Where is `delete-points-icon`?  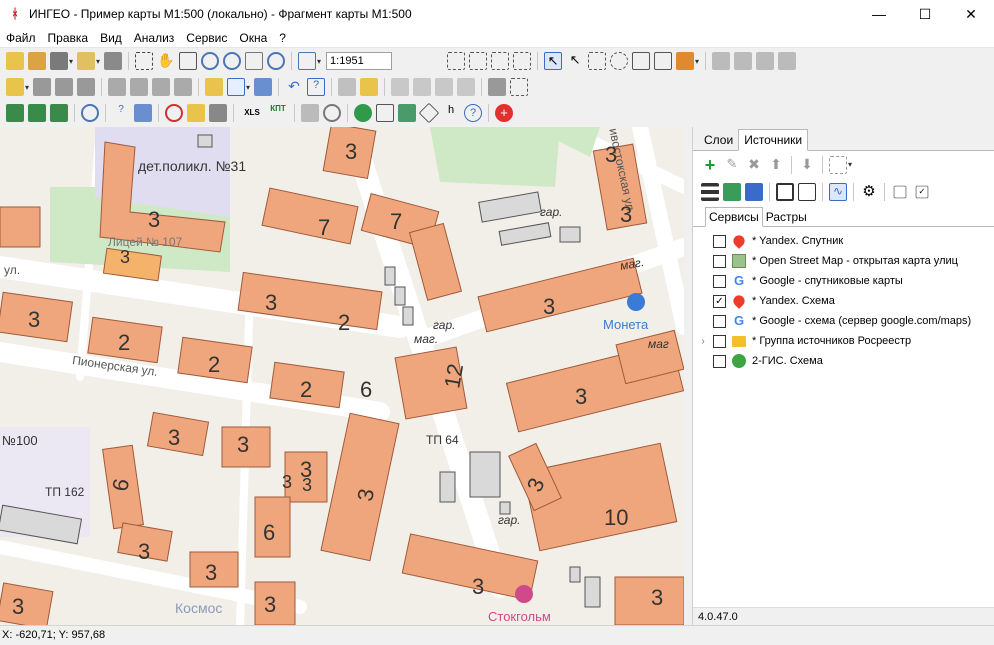 delete-points-icon is located at coordinates (117, 87).